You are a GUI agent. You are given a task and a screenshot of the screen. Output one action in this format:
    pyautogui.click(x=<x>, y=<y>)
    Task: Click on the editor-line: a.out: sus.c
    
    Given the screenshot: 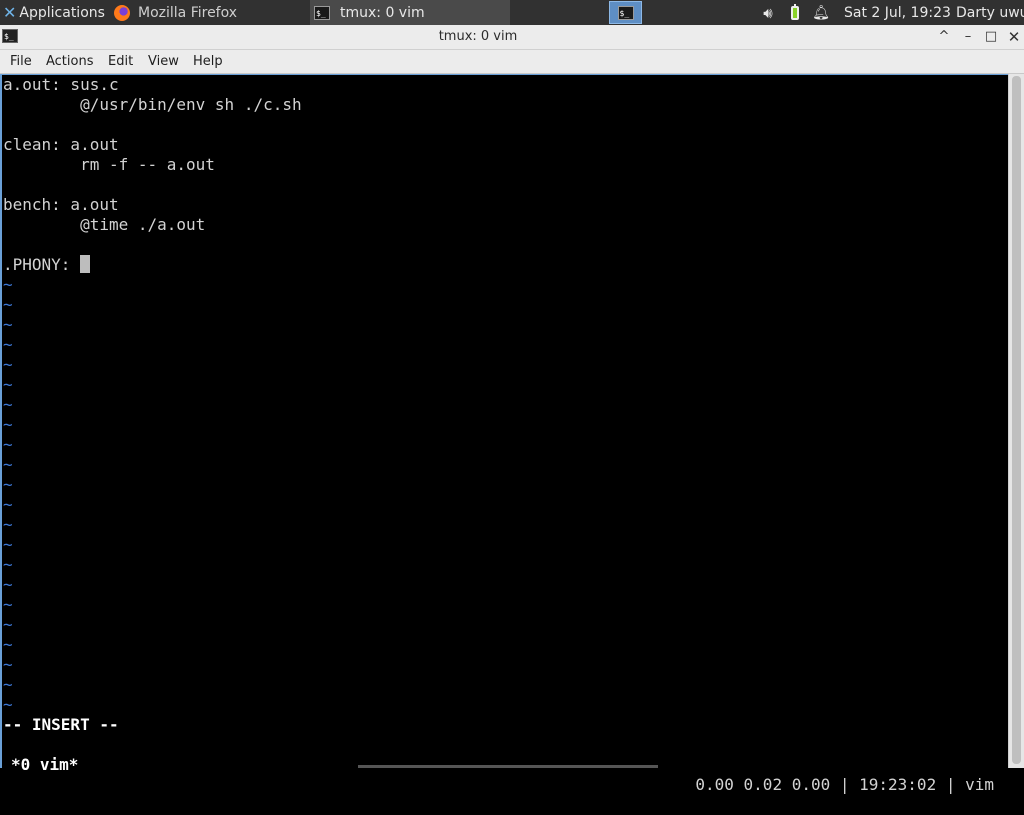 What is the action you would take?
    pyautogui.click(x=61, y=84)
    